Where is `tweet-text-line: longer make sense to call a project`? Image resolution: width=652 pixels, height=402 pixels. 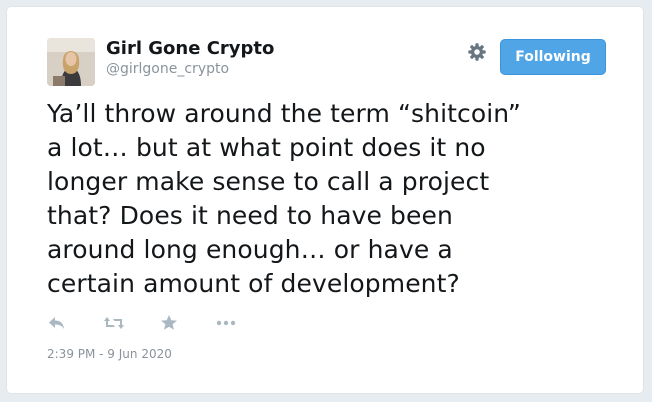 tweet-text-line: longer make sense to call a project is located at coordinates (268, 181).